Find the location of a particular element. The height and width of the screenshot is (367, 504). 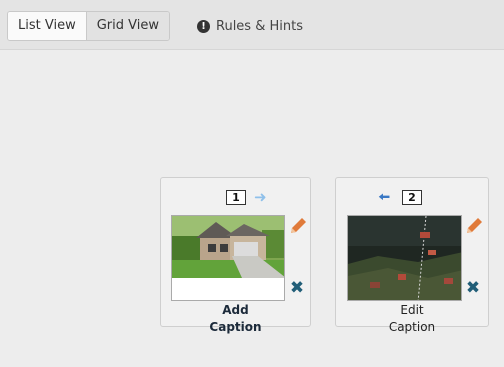

photo-order-number: 1 is located at coordinates (236, 197).